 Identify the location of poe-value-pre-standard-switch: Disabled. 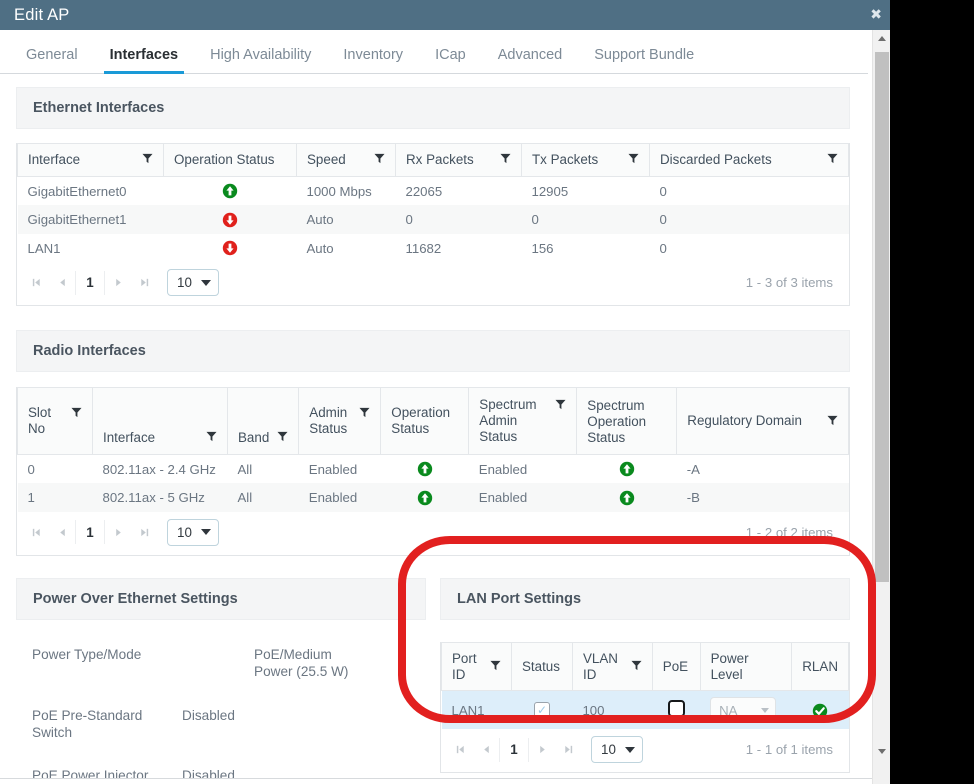
(208, 715).